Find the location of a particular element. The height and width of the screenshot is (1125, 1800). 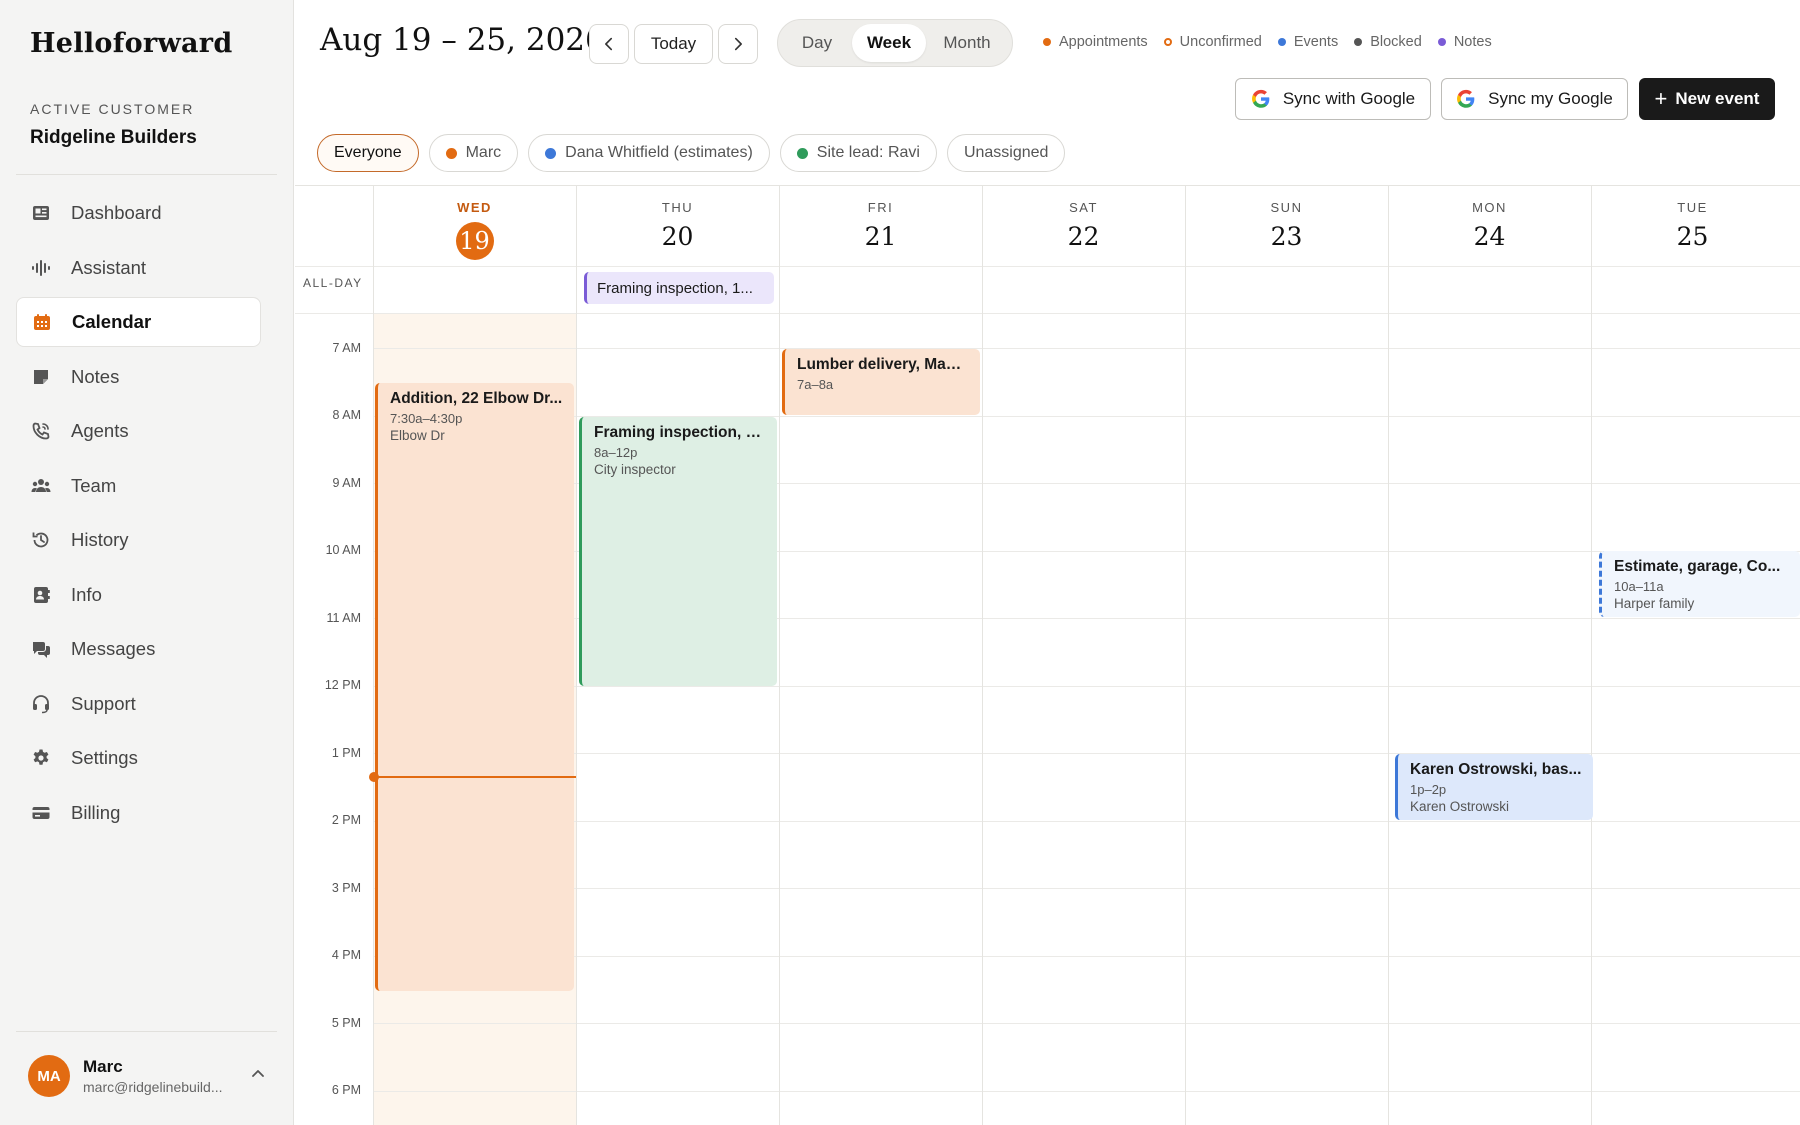

day-header-date: 21 is located at coordinates (880, 236).